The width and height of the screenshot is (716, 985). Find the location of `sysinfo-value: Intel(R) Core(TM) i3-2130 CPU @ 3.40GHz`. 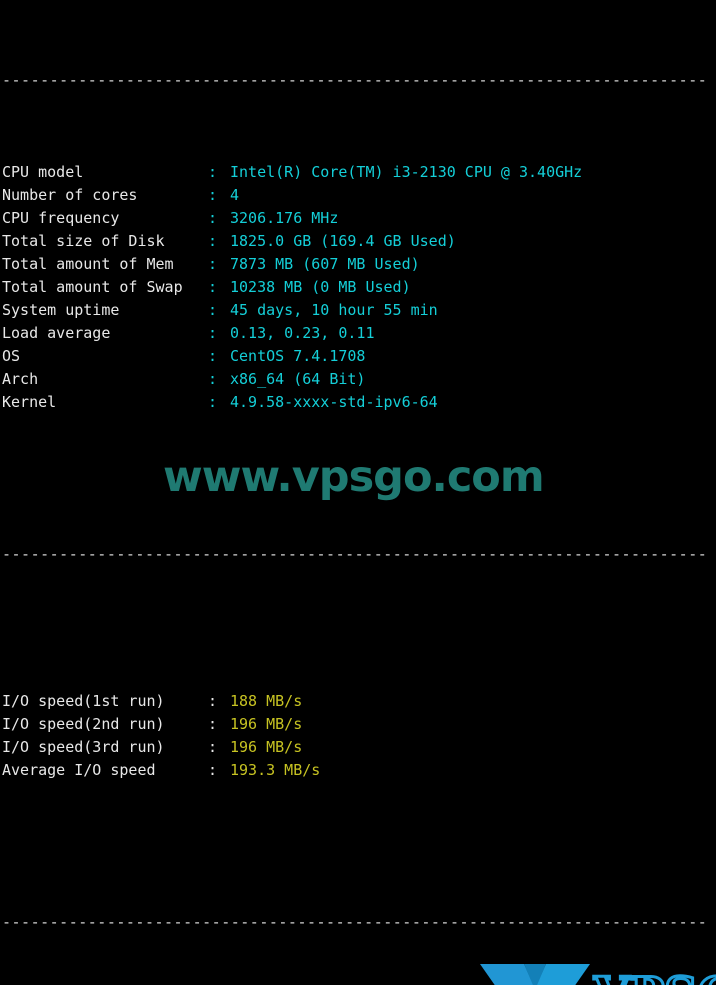

sysinfo-value: Intel(R) Core(TM) i3-2130 CPU @ 3.40GHz is located at coordinates (406, 172).